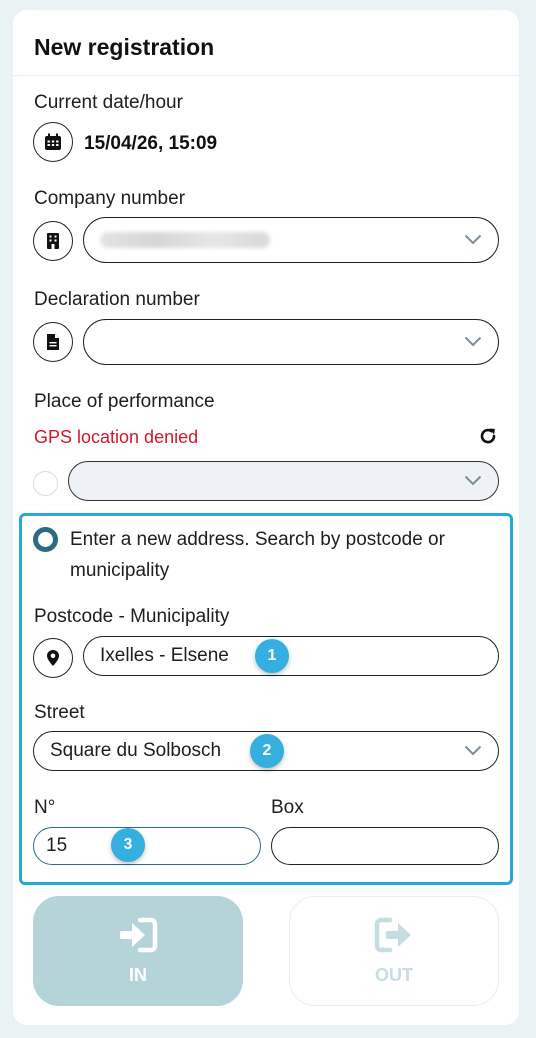  I want to click on calendar-icon, so click(53, 142).